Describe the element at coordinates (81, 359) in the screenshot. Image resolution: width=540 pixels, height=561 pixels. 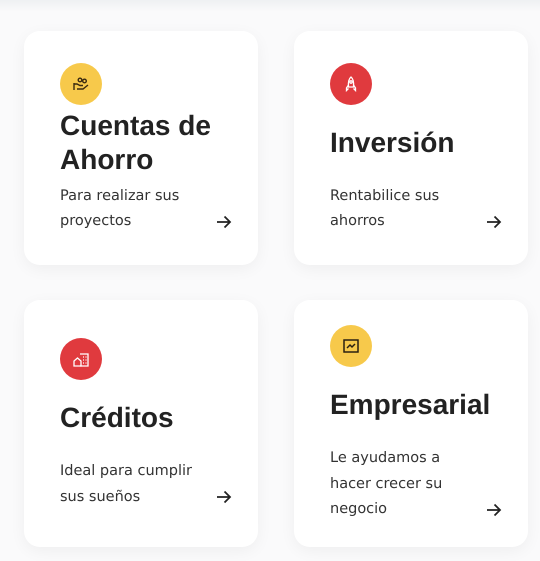
I see `building-icon` at that location.